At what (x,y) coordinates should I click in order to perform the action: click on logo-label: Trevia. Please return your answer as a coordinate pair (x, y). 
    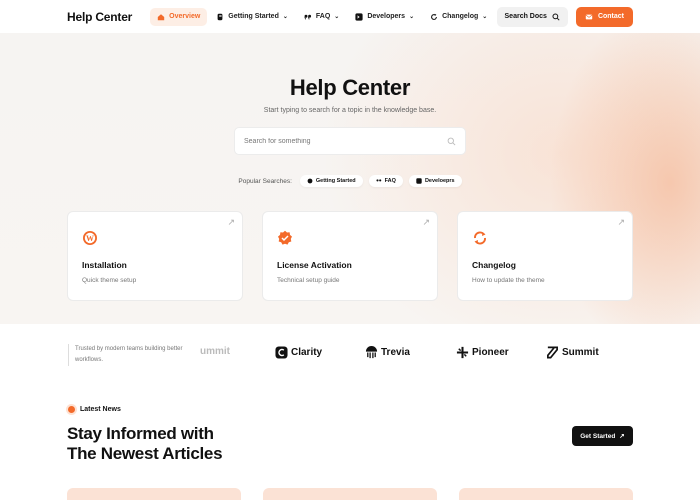
    Looking at the image, I should click on (395, 352).